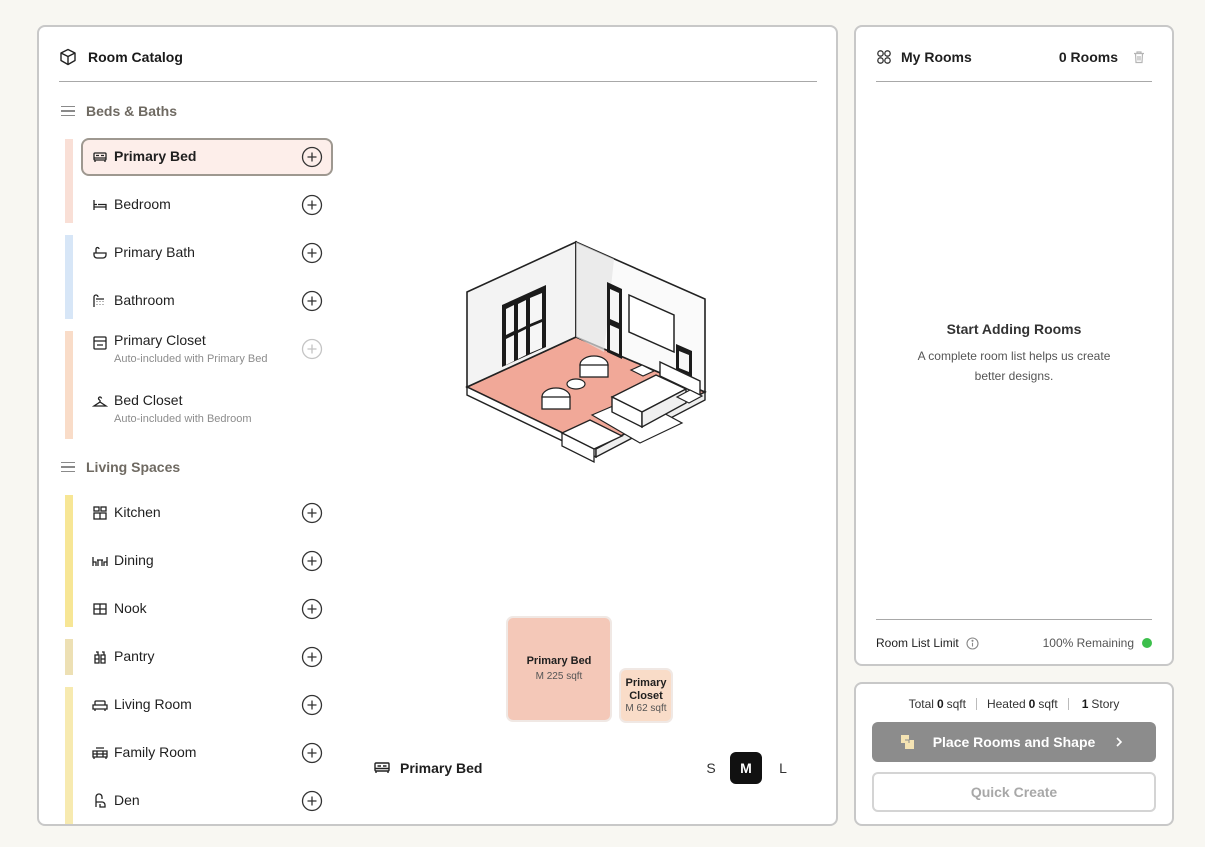  What do you see at coordinates (1014, 619) in the screenshot?
I see `my-rooms-divider-bottom` at bounding box center [1014, 619].